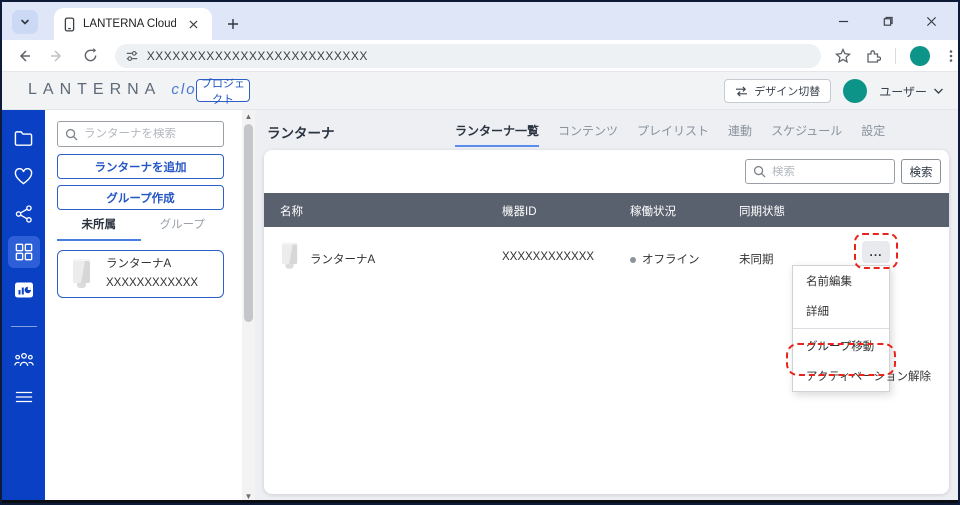 This screenshot has width=960, height=505. I want to click on rail-item-analytics, so click(24, 290).